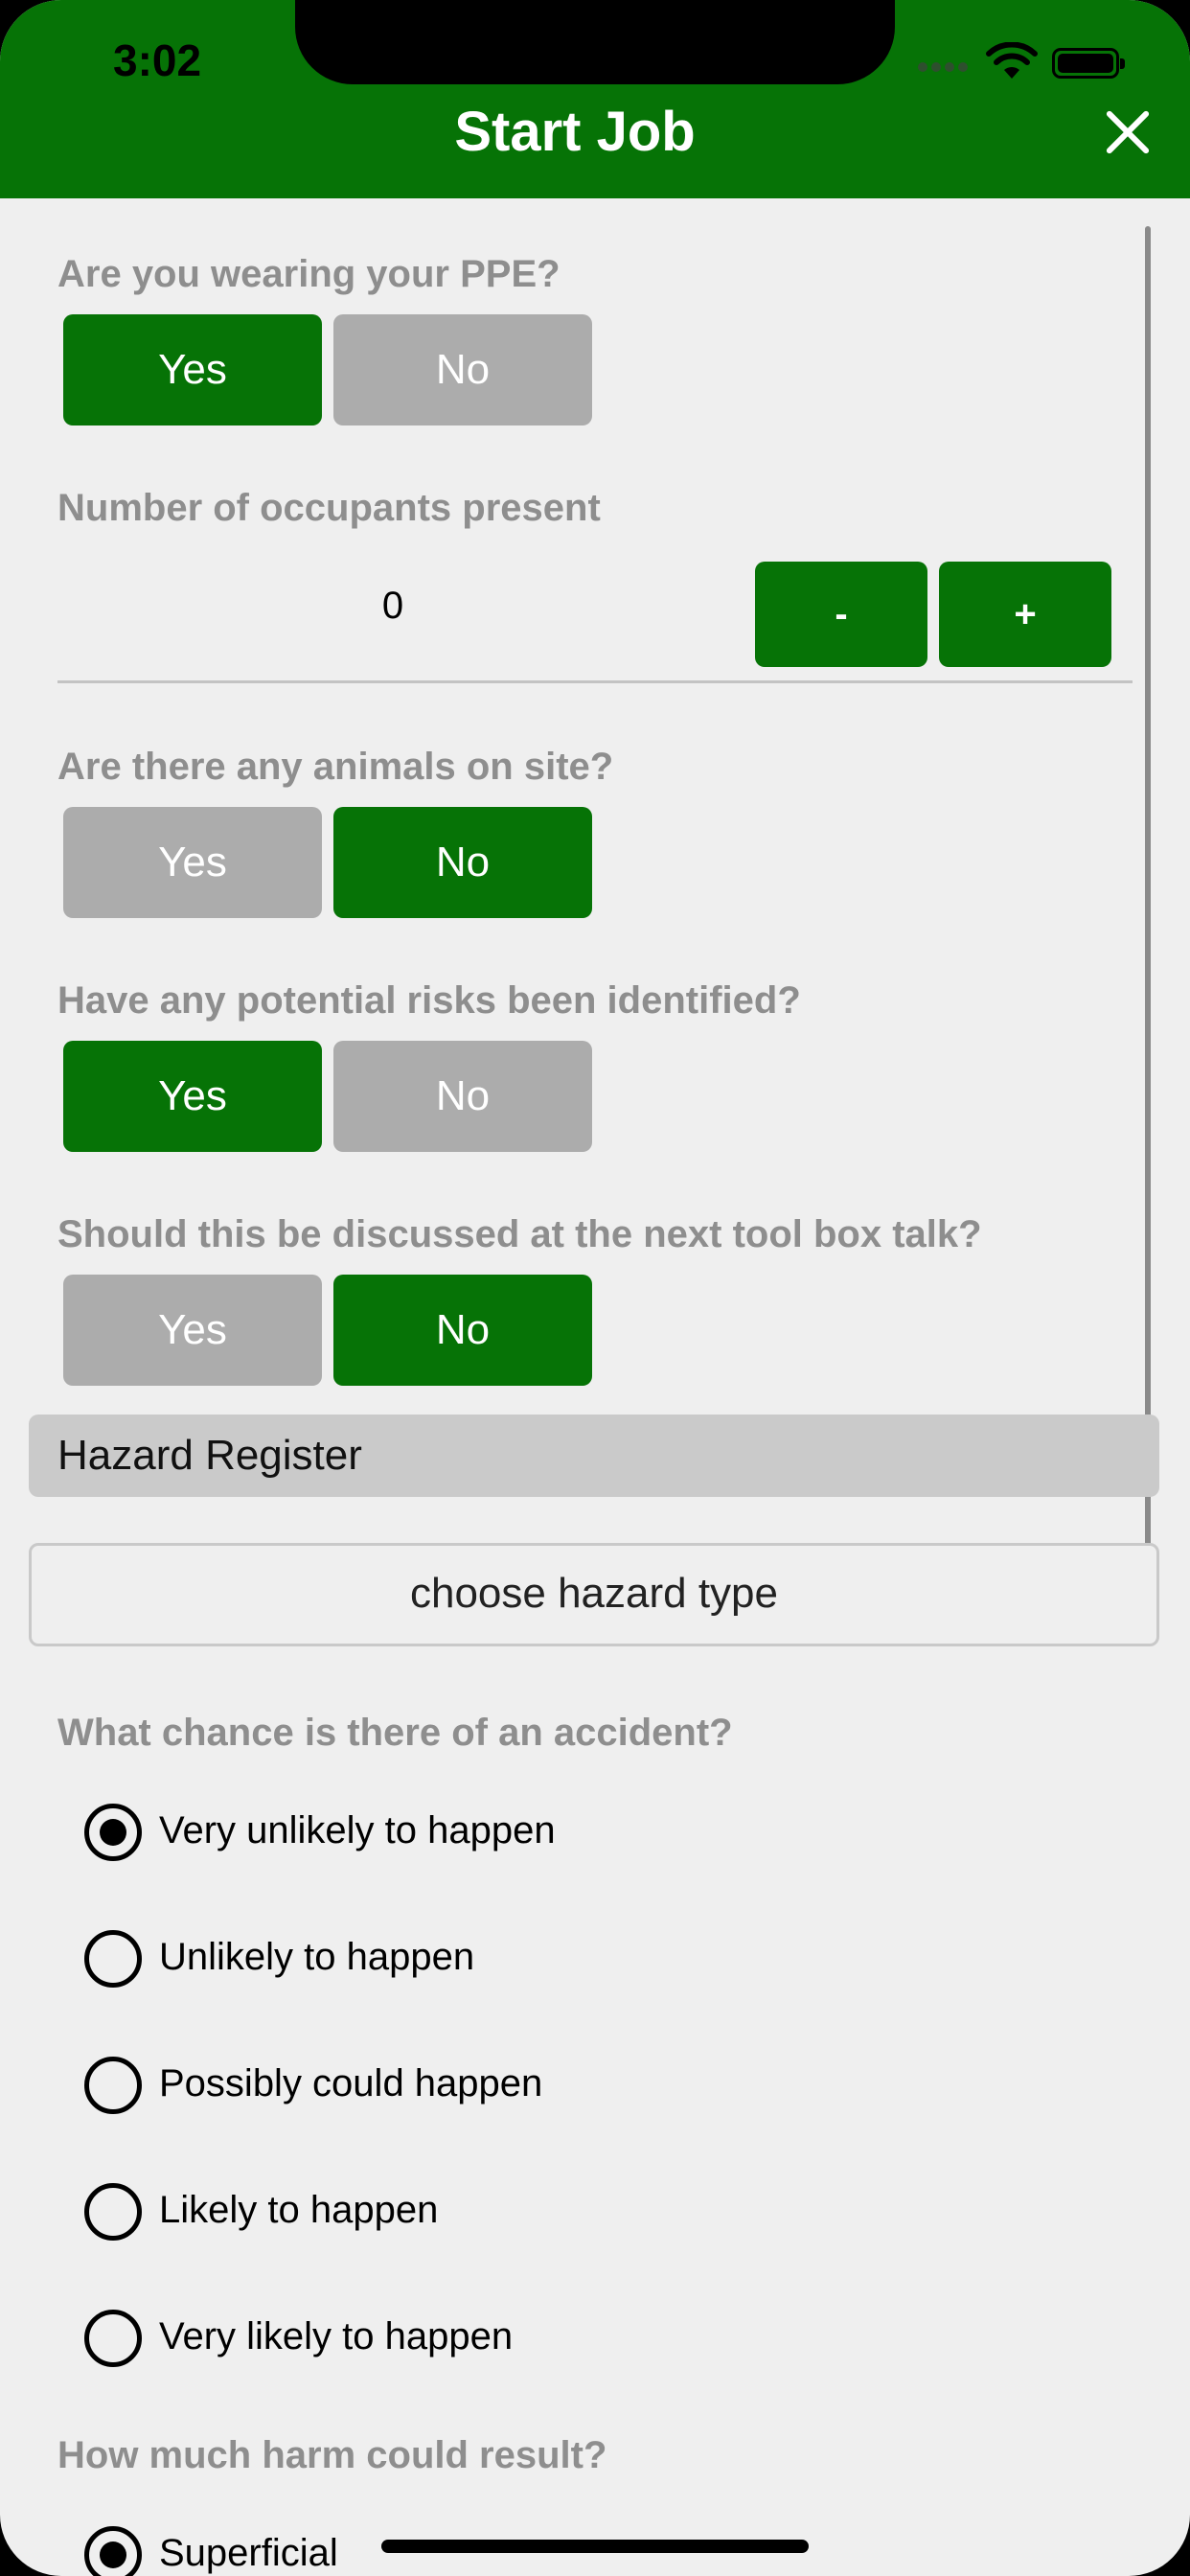 This screenshot has height=2576, width=1190. What do you see at coordinates (1025, 614) in the screenshot?
I see `increment-button: +` at bounding box center [1025, 614].